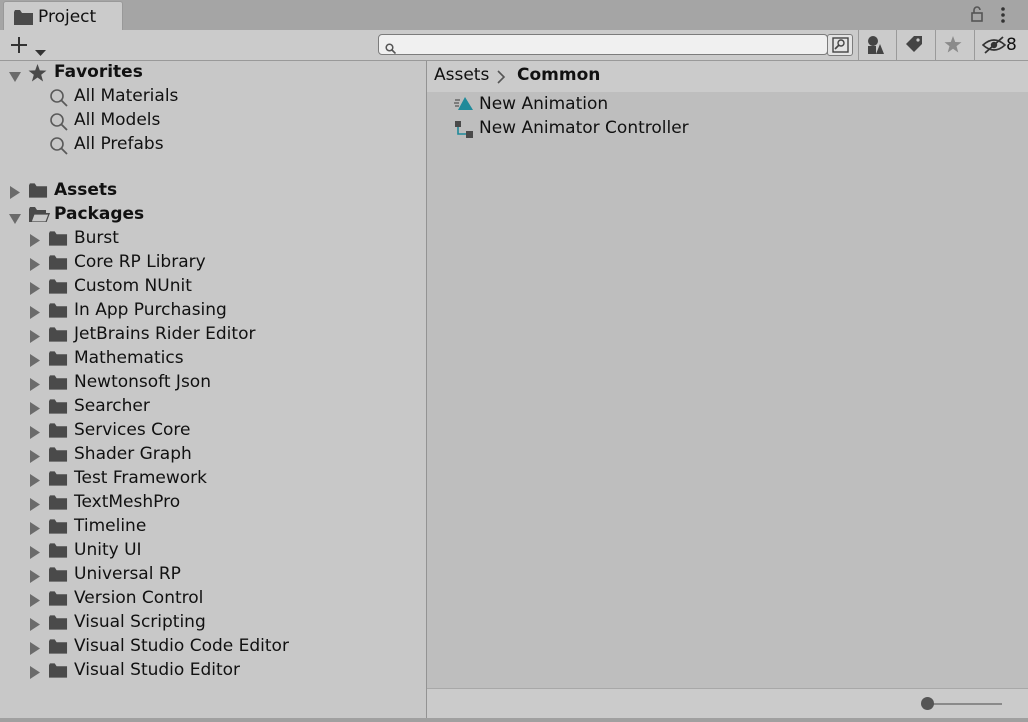 The width and height of the screenshot is (1028, 722). Describe the element at coordinates (727, 105) in the screenshot. I see `asset-item: New Animation` at that location.